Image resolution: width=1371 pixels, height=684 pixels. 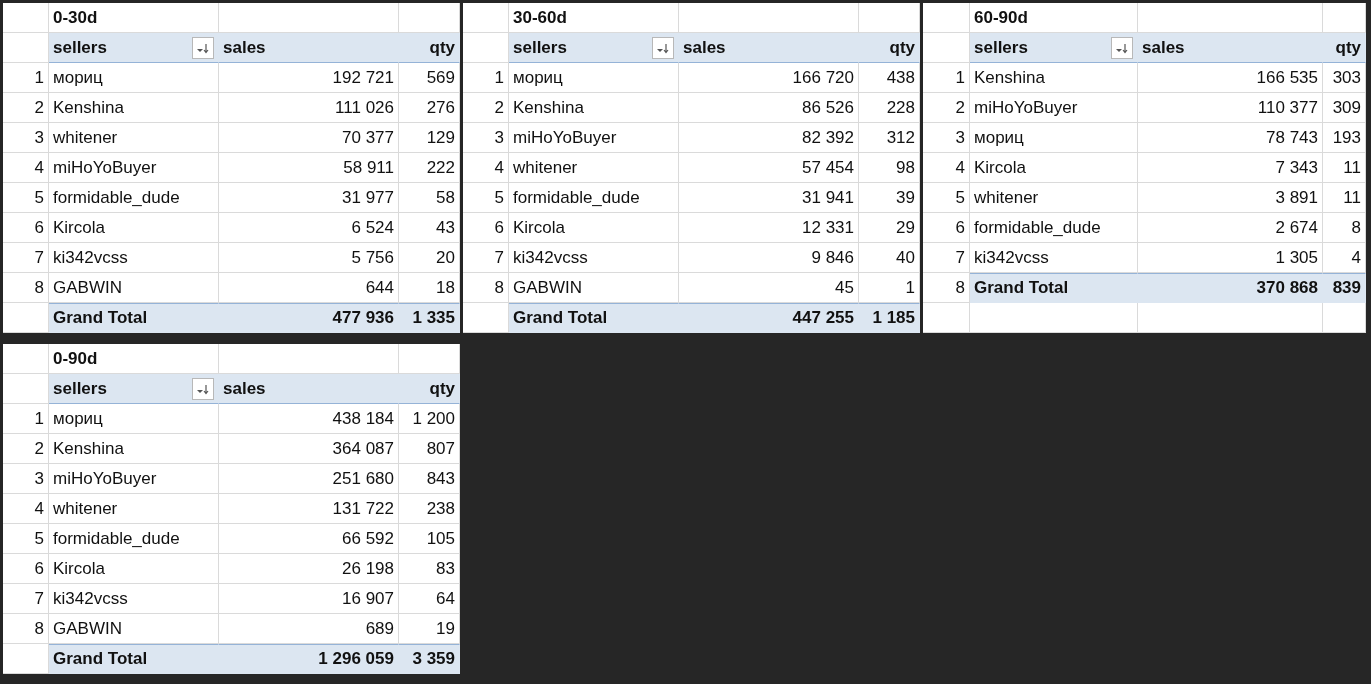 What do you see at coordinates (26, 449) in the screenshot?
I see `row-number: 2` at bounding box center [26, 449].